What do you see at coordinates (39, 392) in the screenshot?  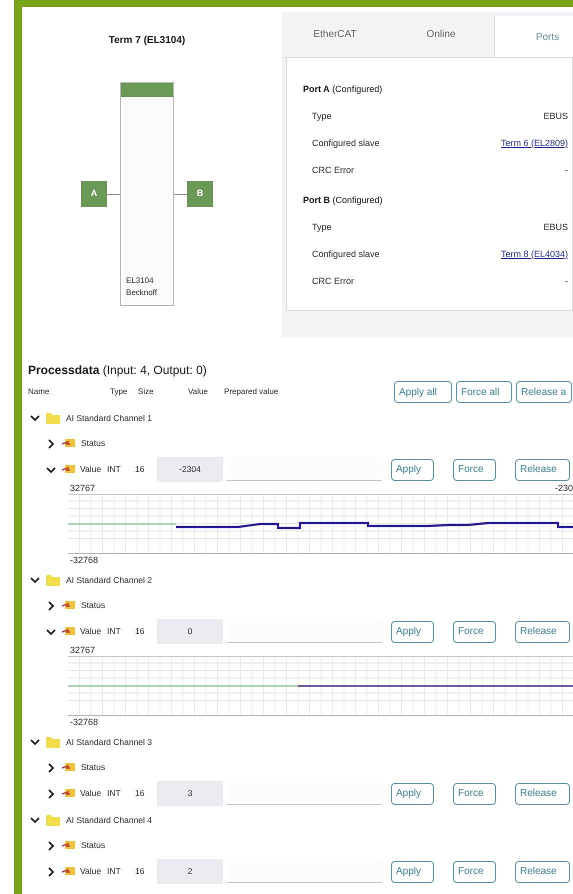 I see `column-header: Name` at bounding box center [39, 392].